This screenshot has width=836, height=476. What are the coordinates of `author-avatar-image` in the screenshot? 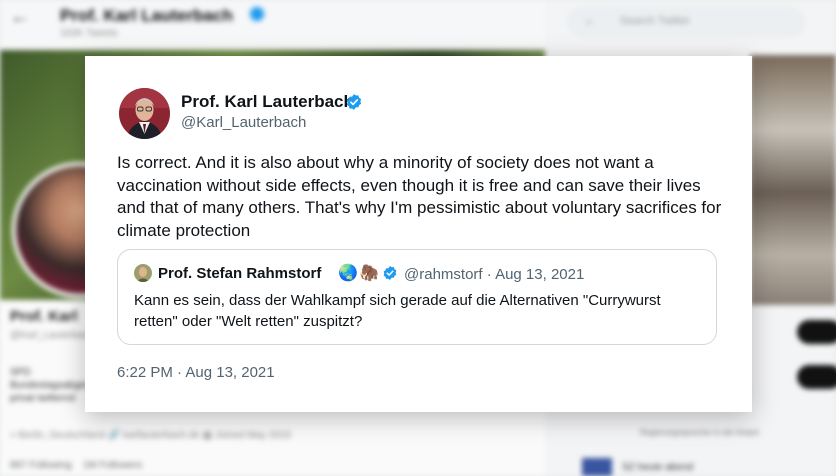 It's located at (144, 113).